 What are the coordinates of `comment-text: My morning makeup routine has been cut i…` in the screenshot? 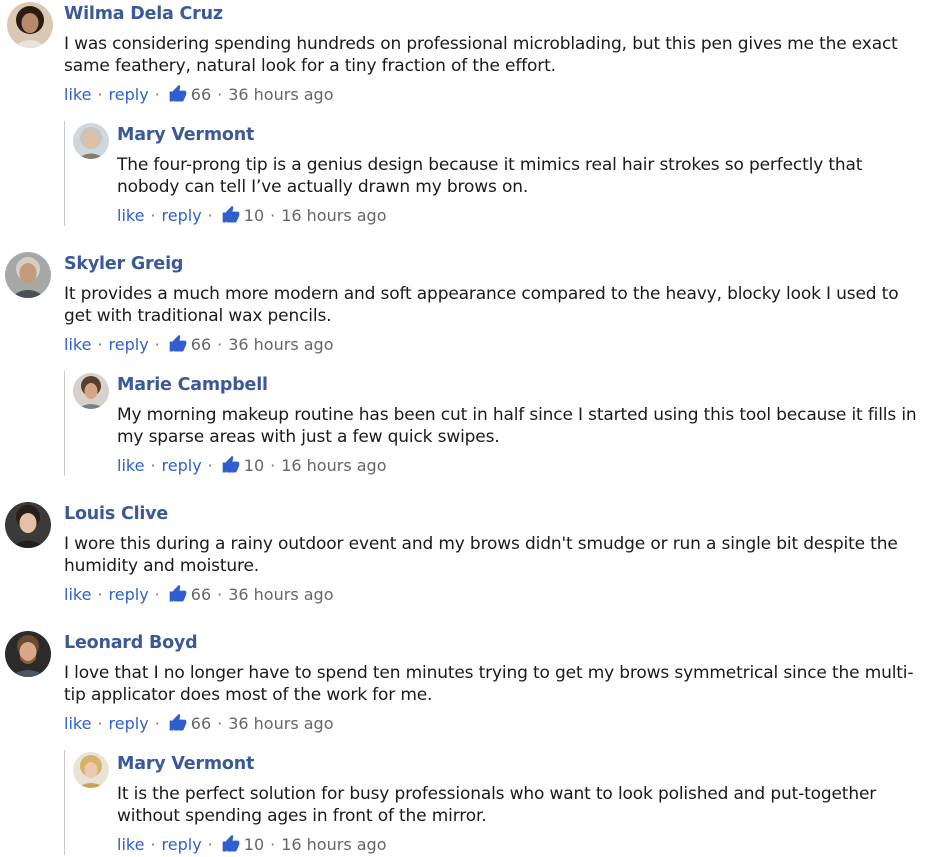 It's located at (517, 426).